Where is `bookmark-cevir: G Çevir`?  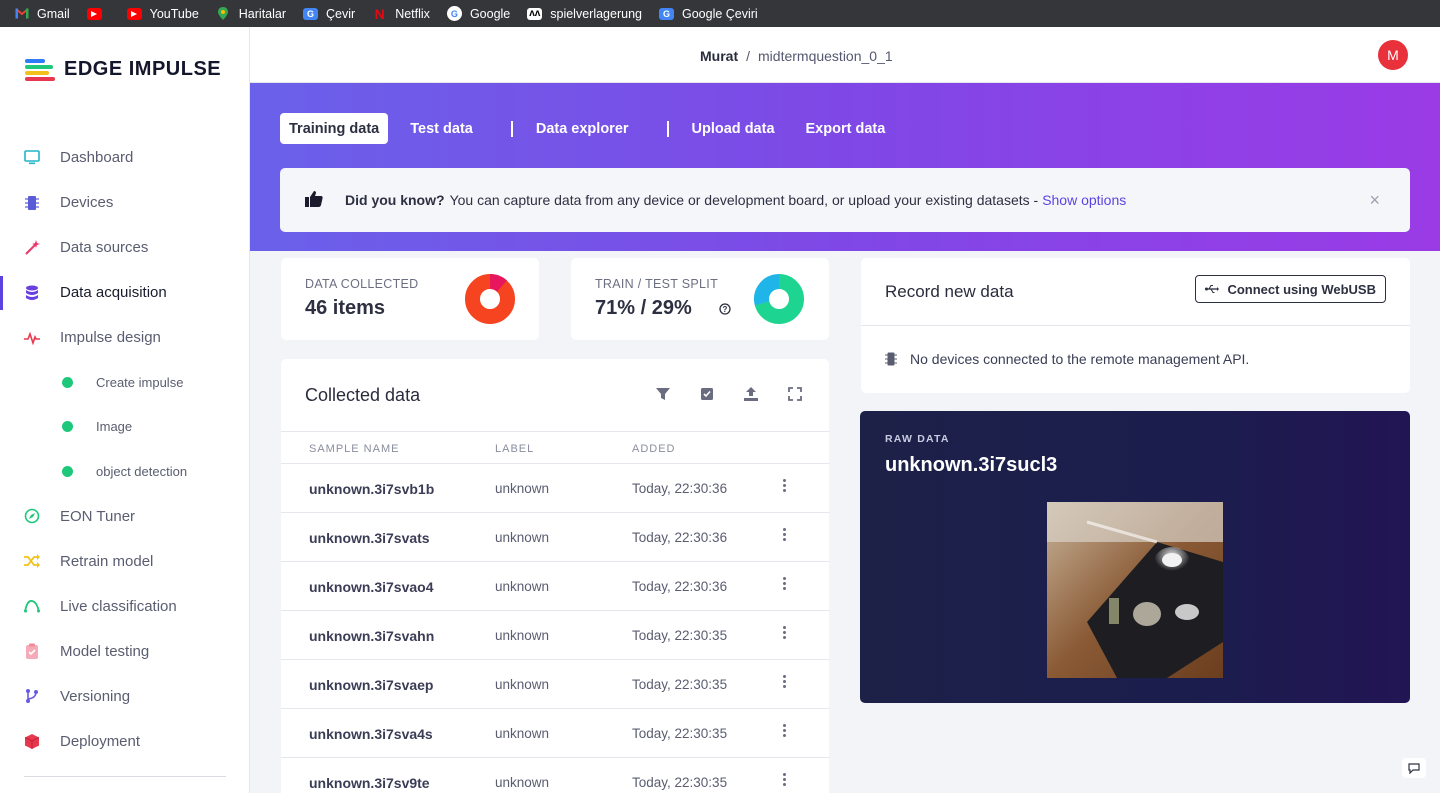 bookmark-cevir: G Çevir is located at coordinates (329, 14).